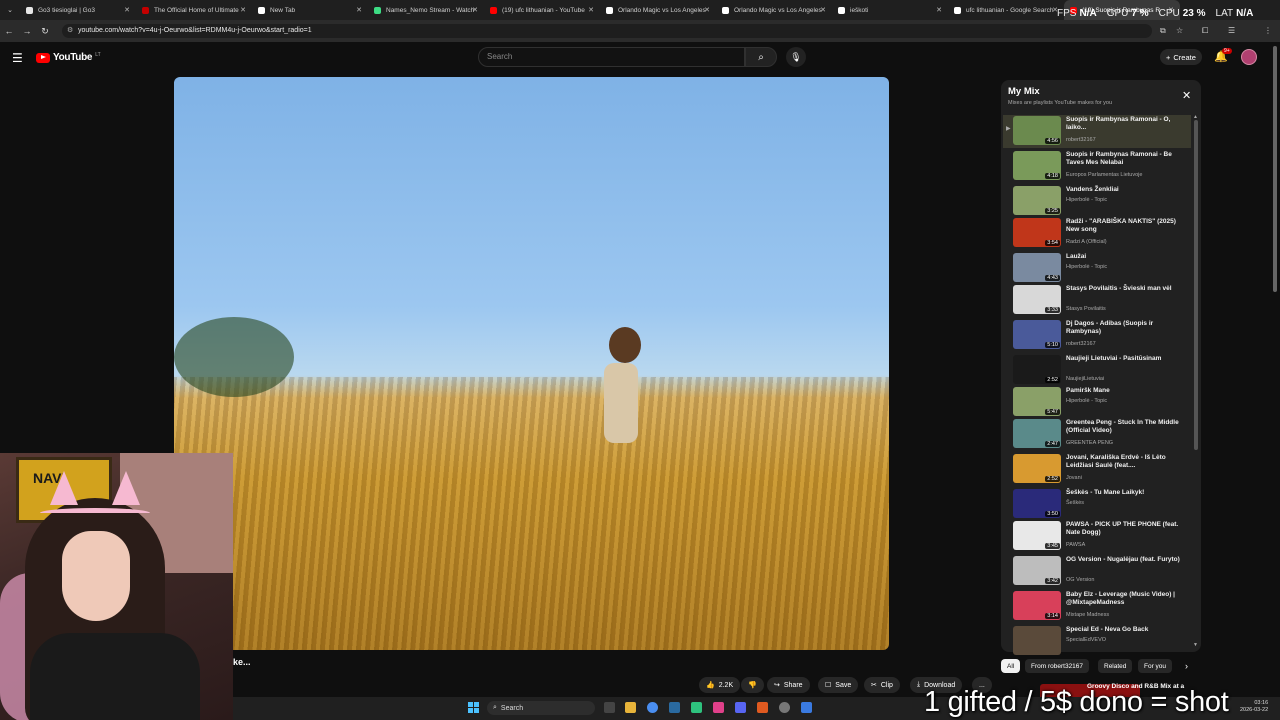  Describe the element at coordinates (609, 707) in the screenshot. I see `task-view-icon` at that location.